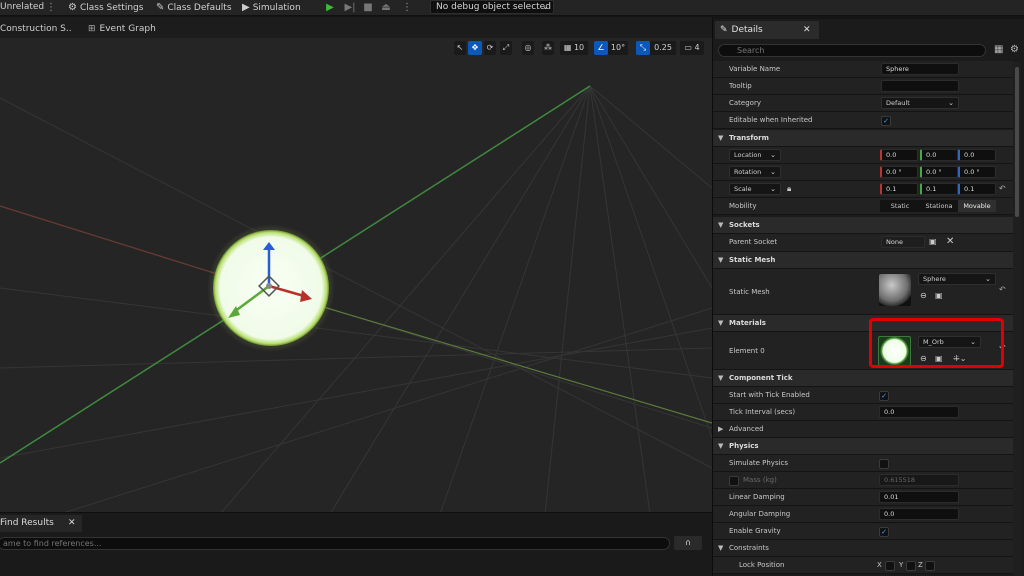 This screenshot has height=576, width=1024. What do you see at coordinates (863, 412) in the screenshot?
I see `row-tick-interval: Tick Interval (secs) 0.0` at bounding box center [863, 412].